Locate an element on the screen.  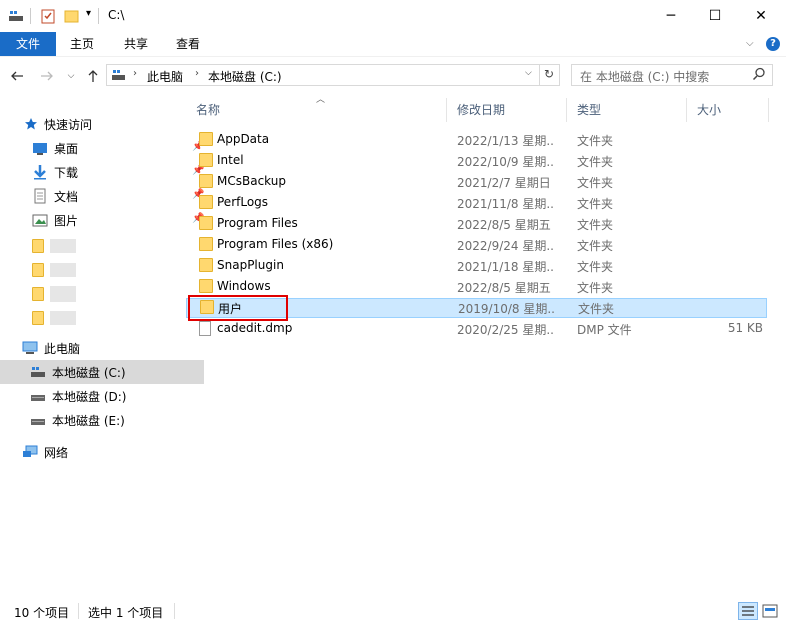
maximize-button: ☐ is located at coordinates (715, 16).